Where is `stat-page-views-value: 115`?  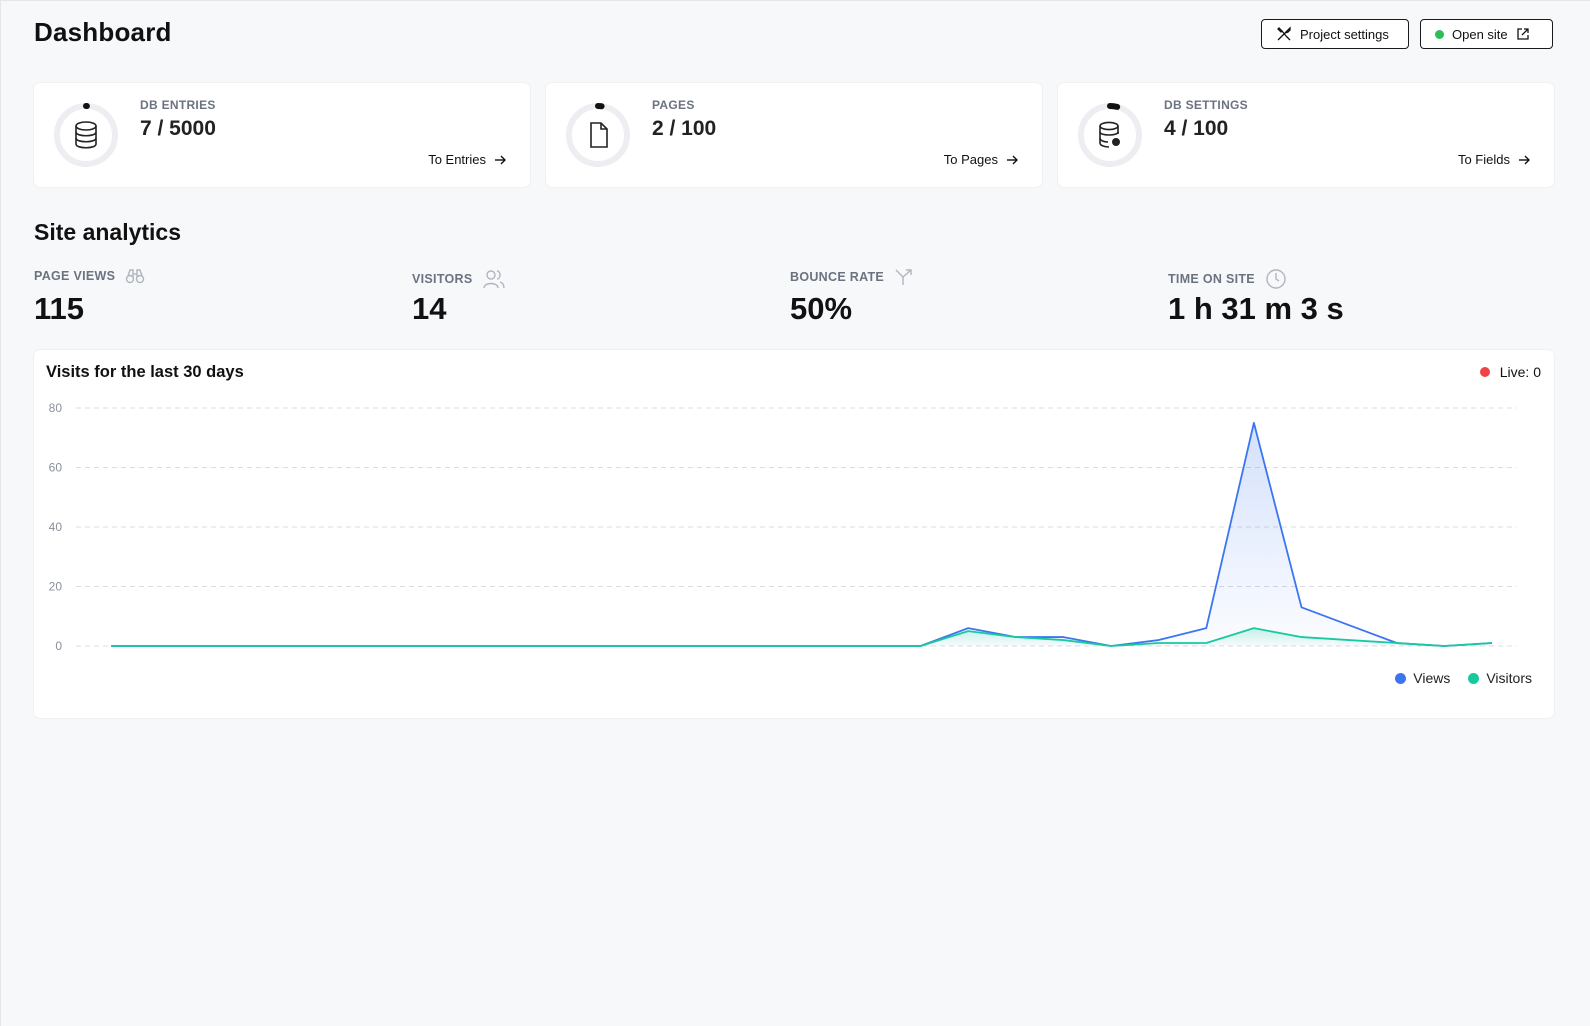 stat-page-views-value: 115 is located at coordinates (59, 308).